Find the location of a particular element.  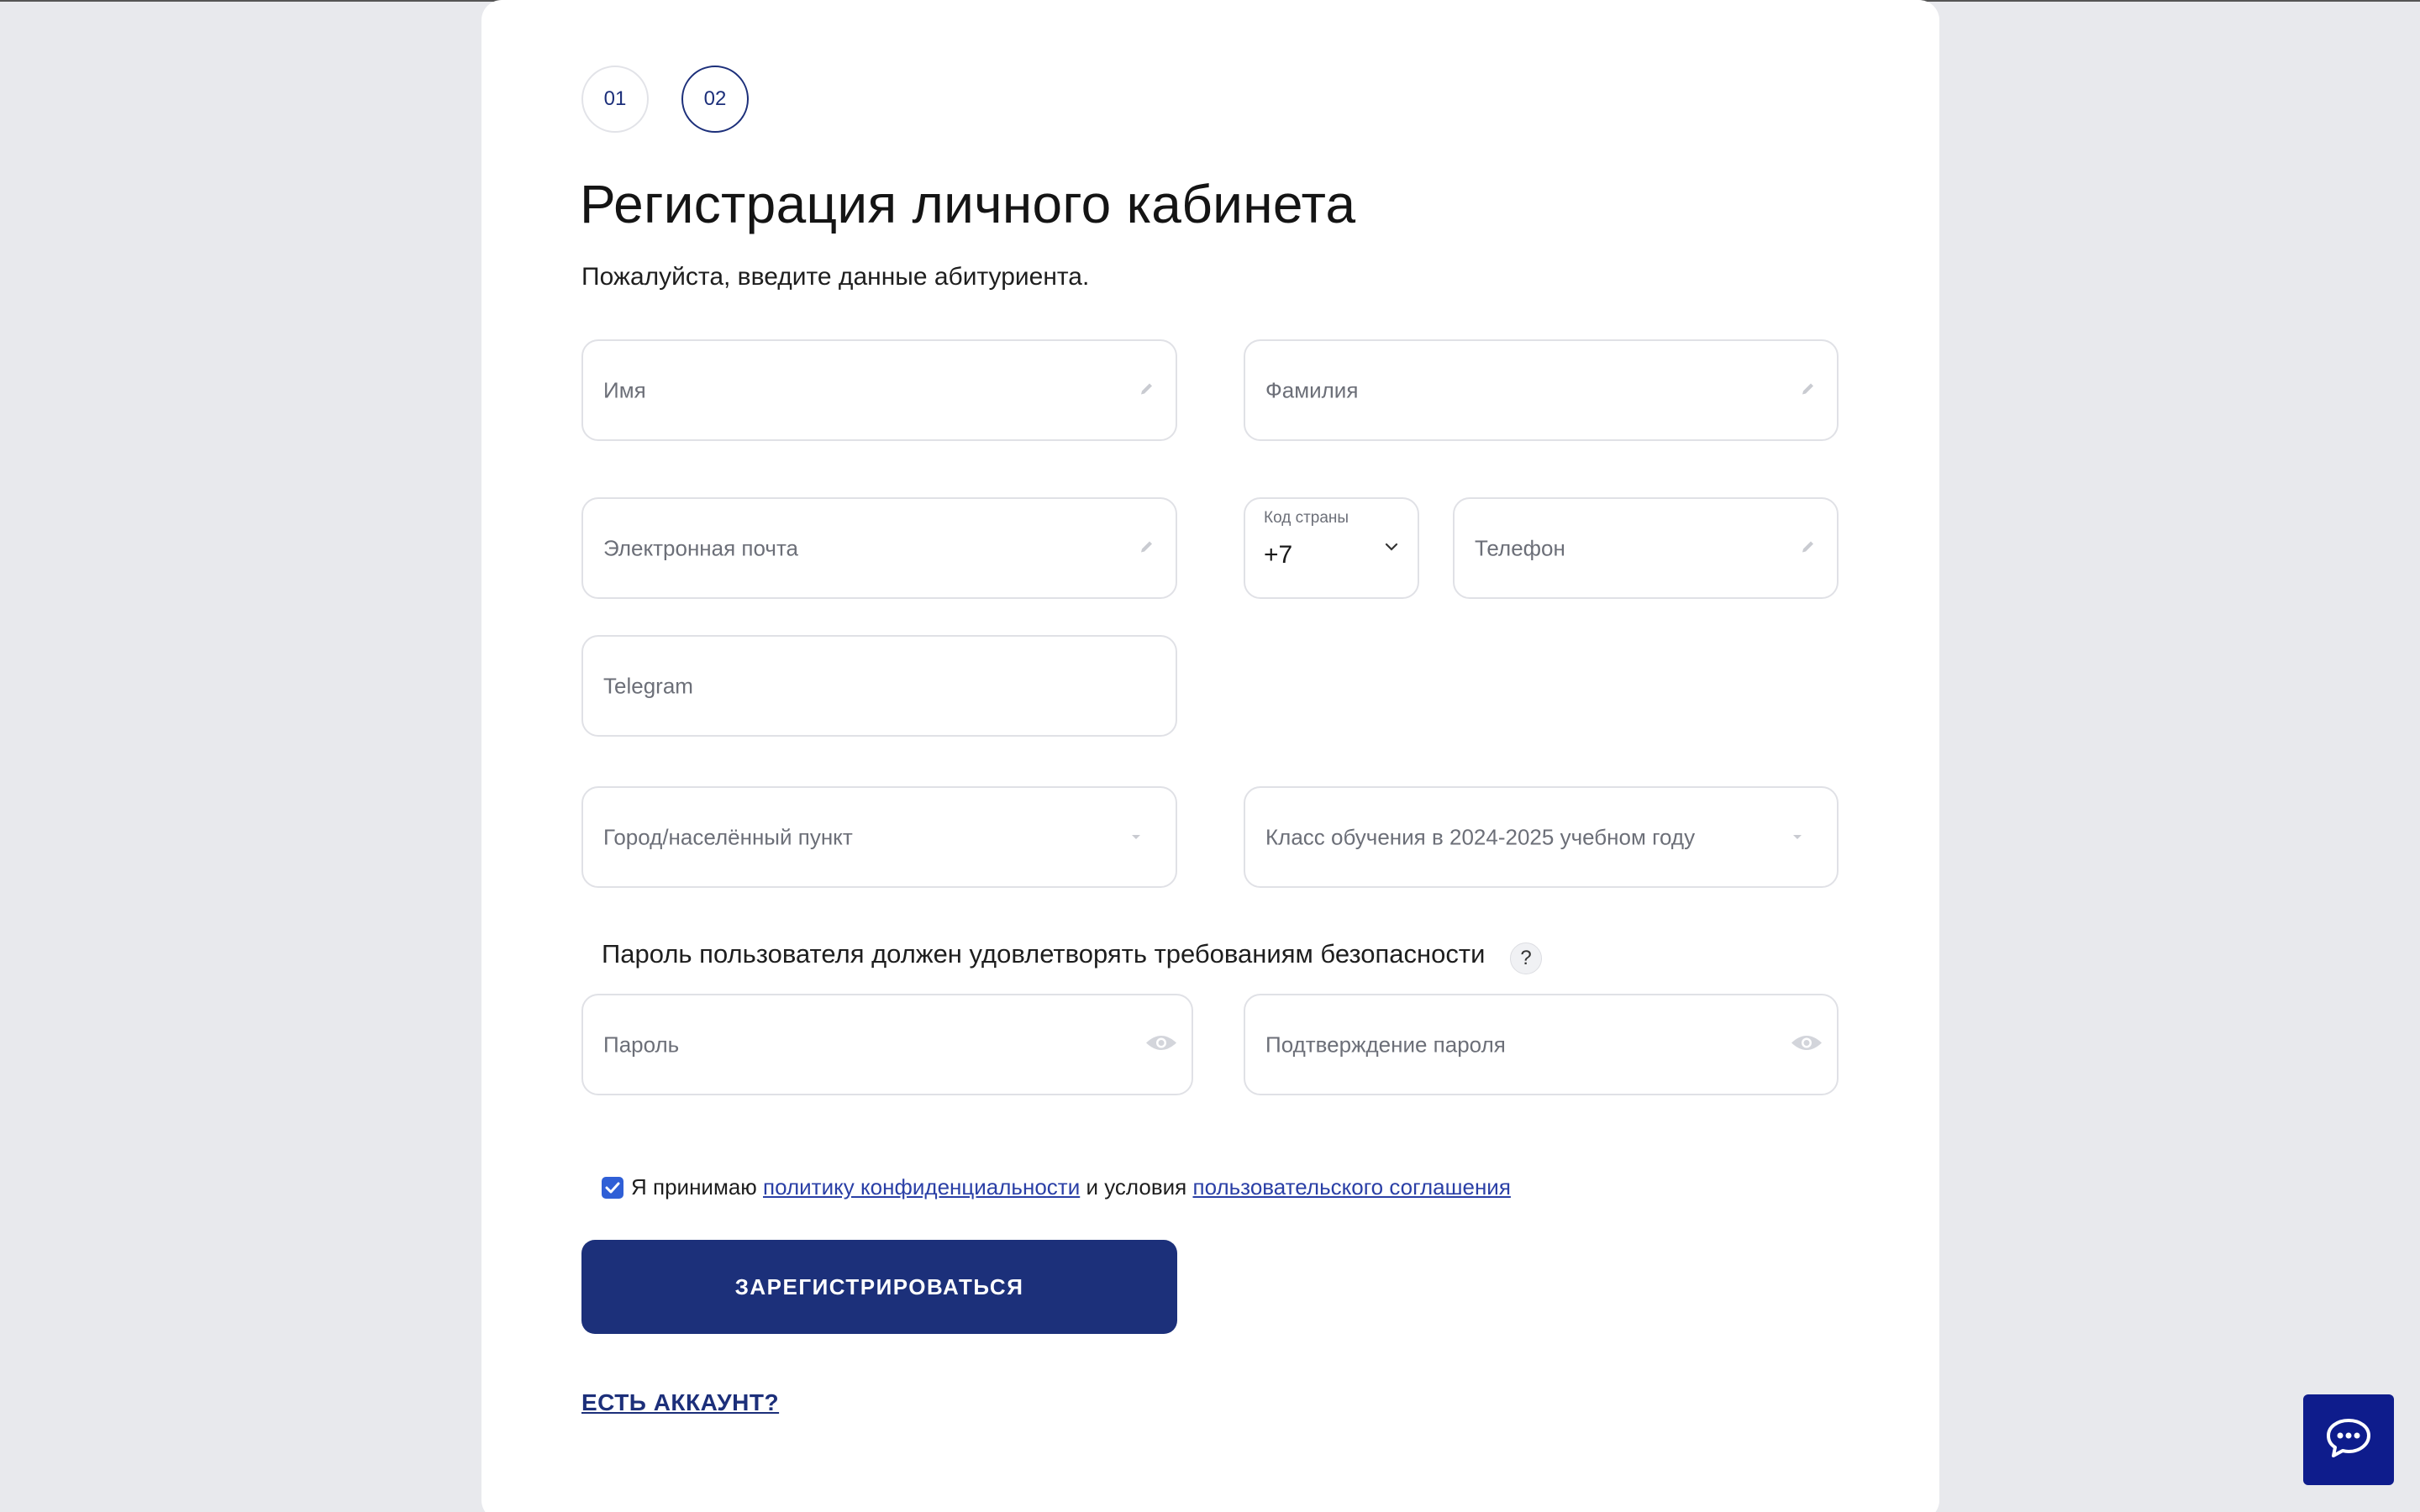

privacy-policy-link: политику конфиденциальности is located at coordinates (922, 1187).